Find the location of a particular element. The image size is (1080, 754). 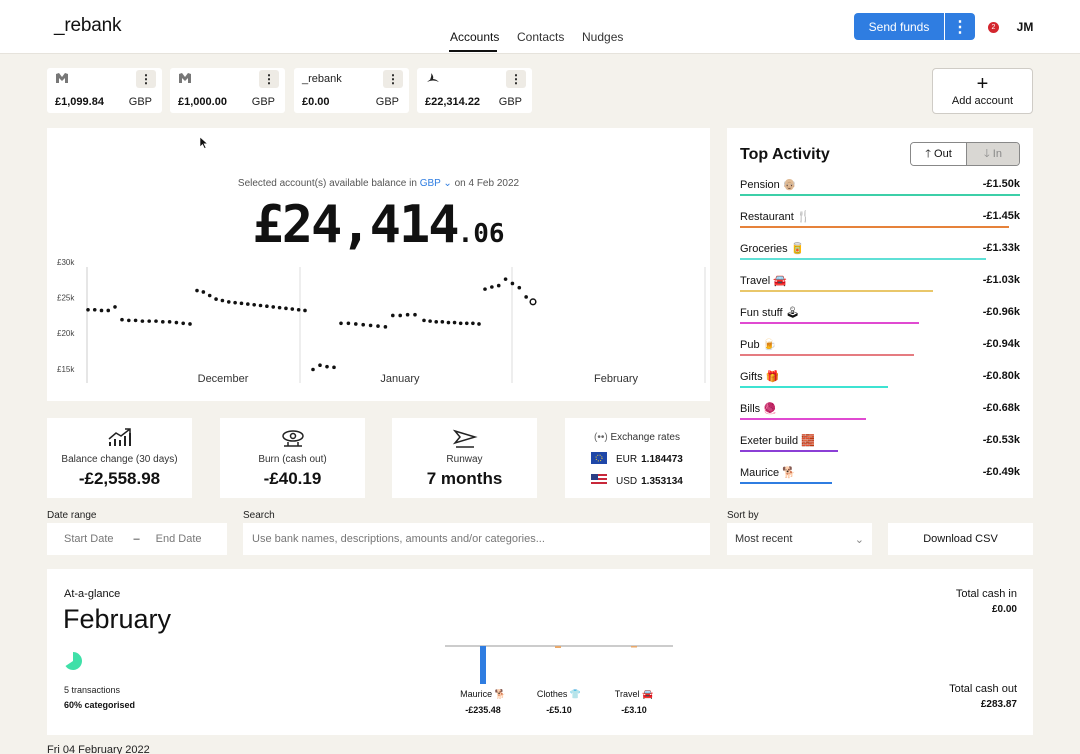

start-date-input: Start Date is located at coordinates (89, 539).